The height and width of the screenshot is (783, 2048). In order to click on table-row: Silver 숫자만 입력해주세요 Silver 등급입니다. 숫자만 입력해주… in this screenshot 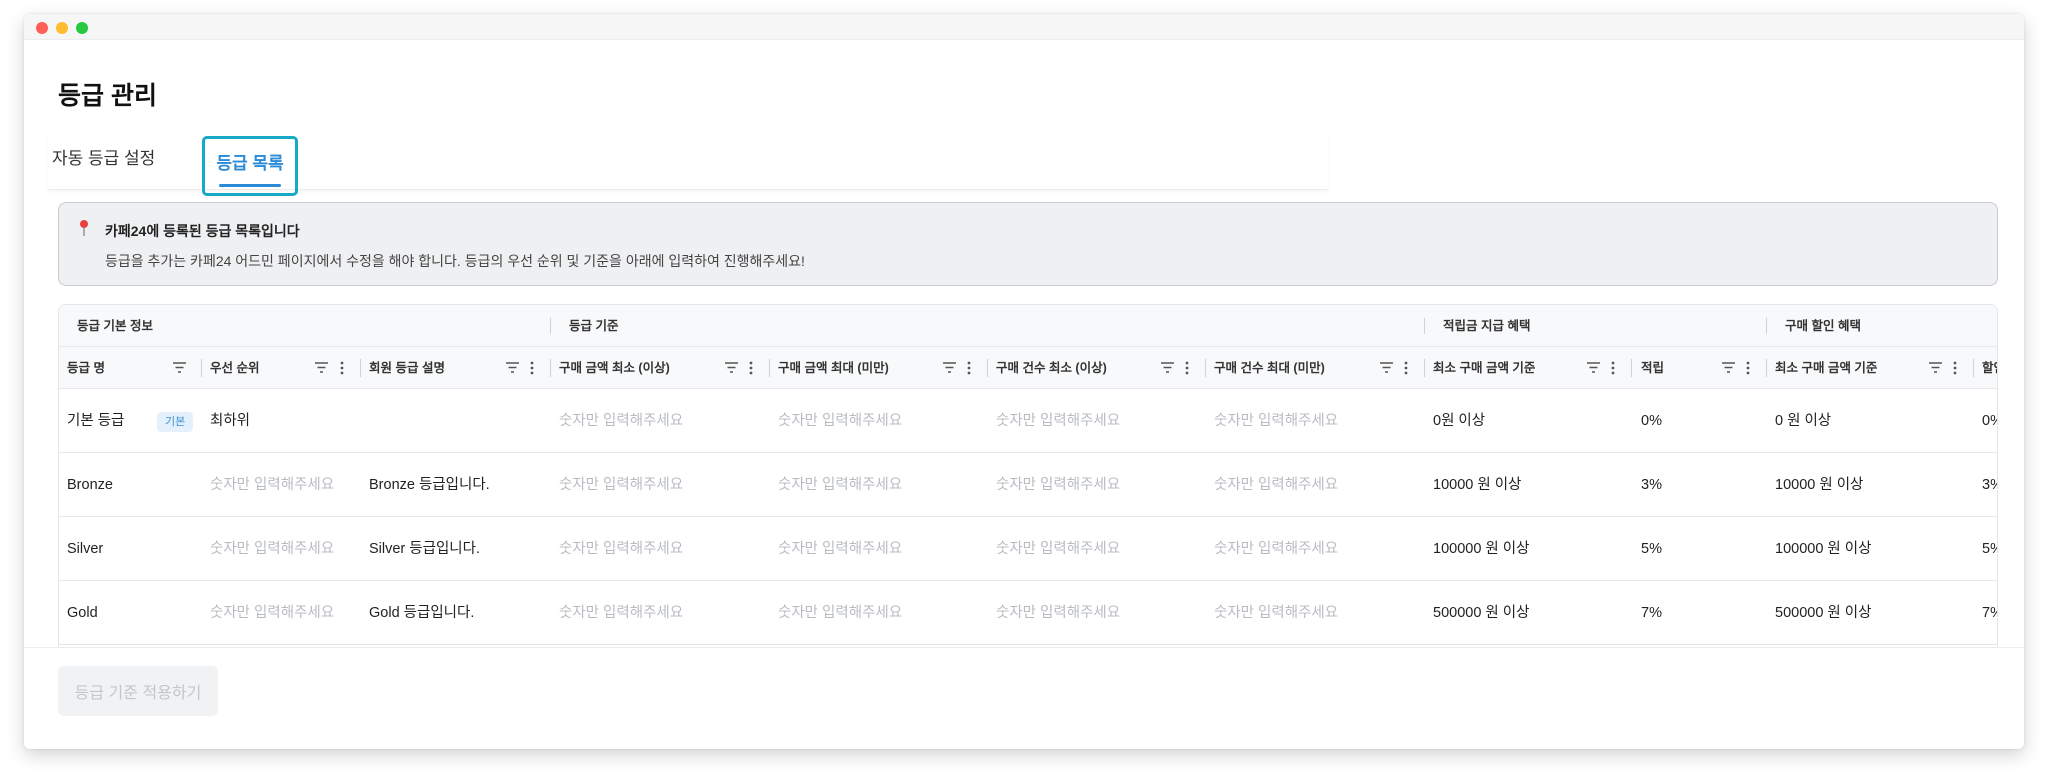, I will do `click(1028, 549)`.